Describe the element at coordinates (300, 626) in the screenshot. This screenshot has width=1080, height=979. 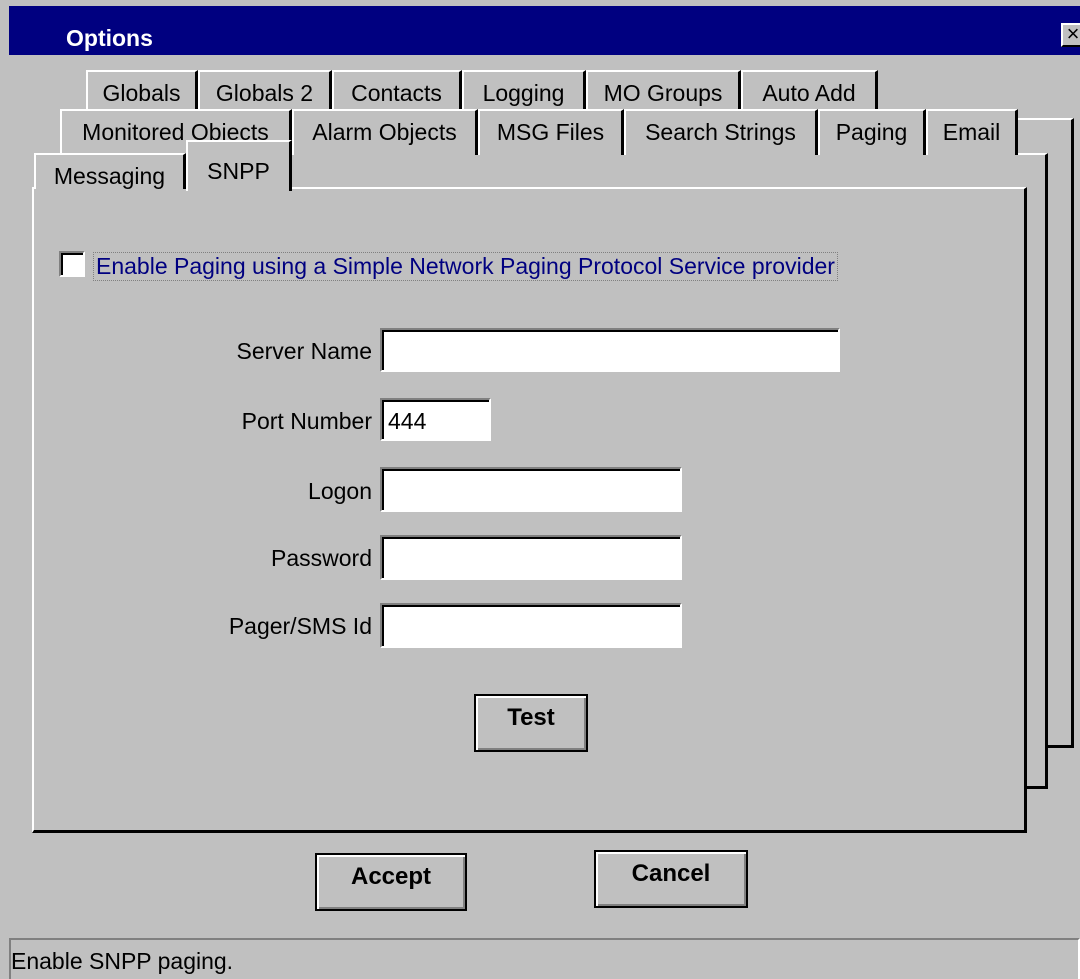
I see `pager-id-label: Pager/SMS Id` at that location.